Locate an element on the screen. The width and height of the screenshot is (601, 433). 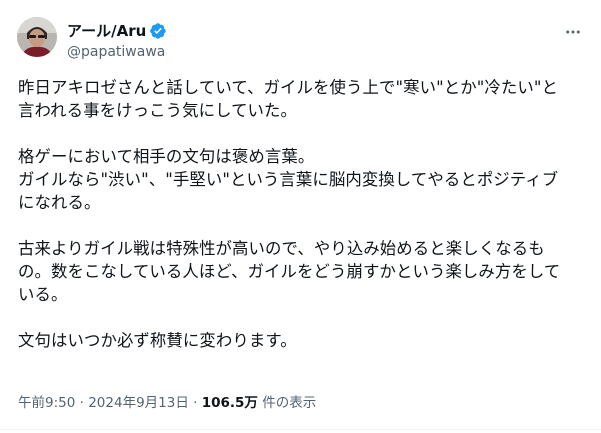
user-handle: @papatiwawa is located at coordinates (116, 52).